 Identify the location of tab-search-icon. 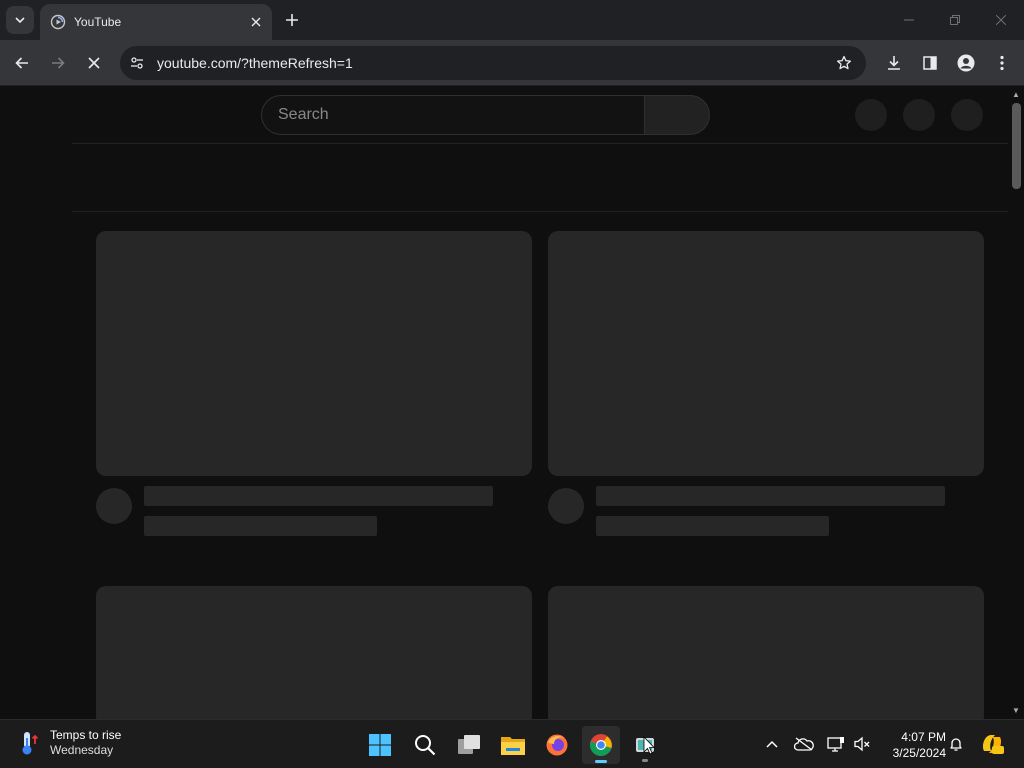
(20, 20).